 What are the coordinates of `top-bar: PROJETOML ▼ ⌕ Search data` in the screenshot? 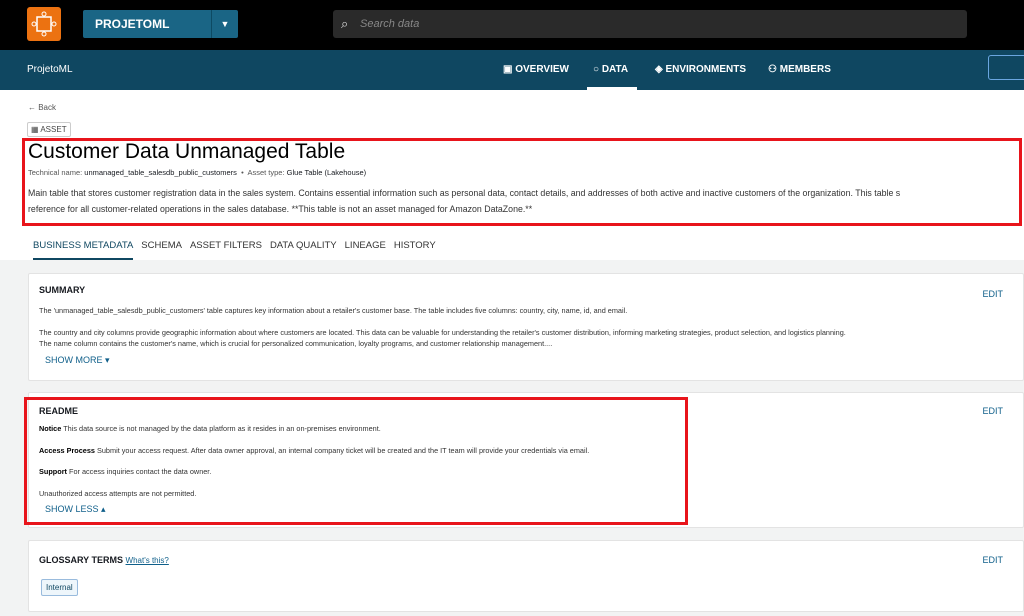 It's located at (512, 25).